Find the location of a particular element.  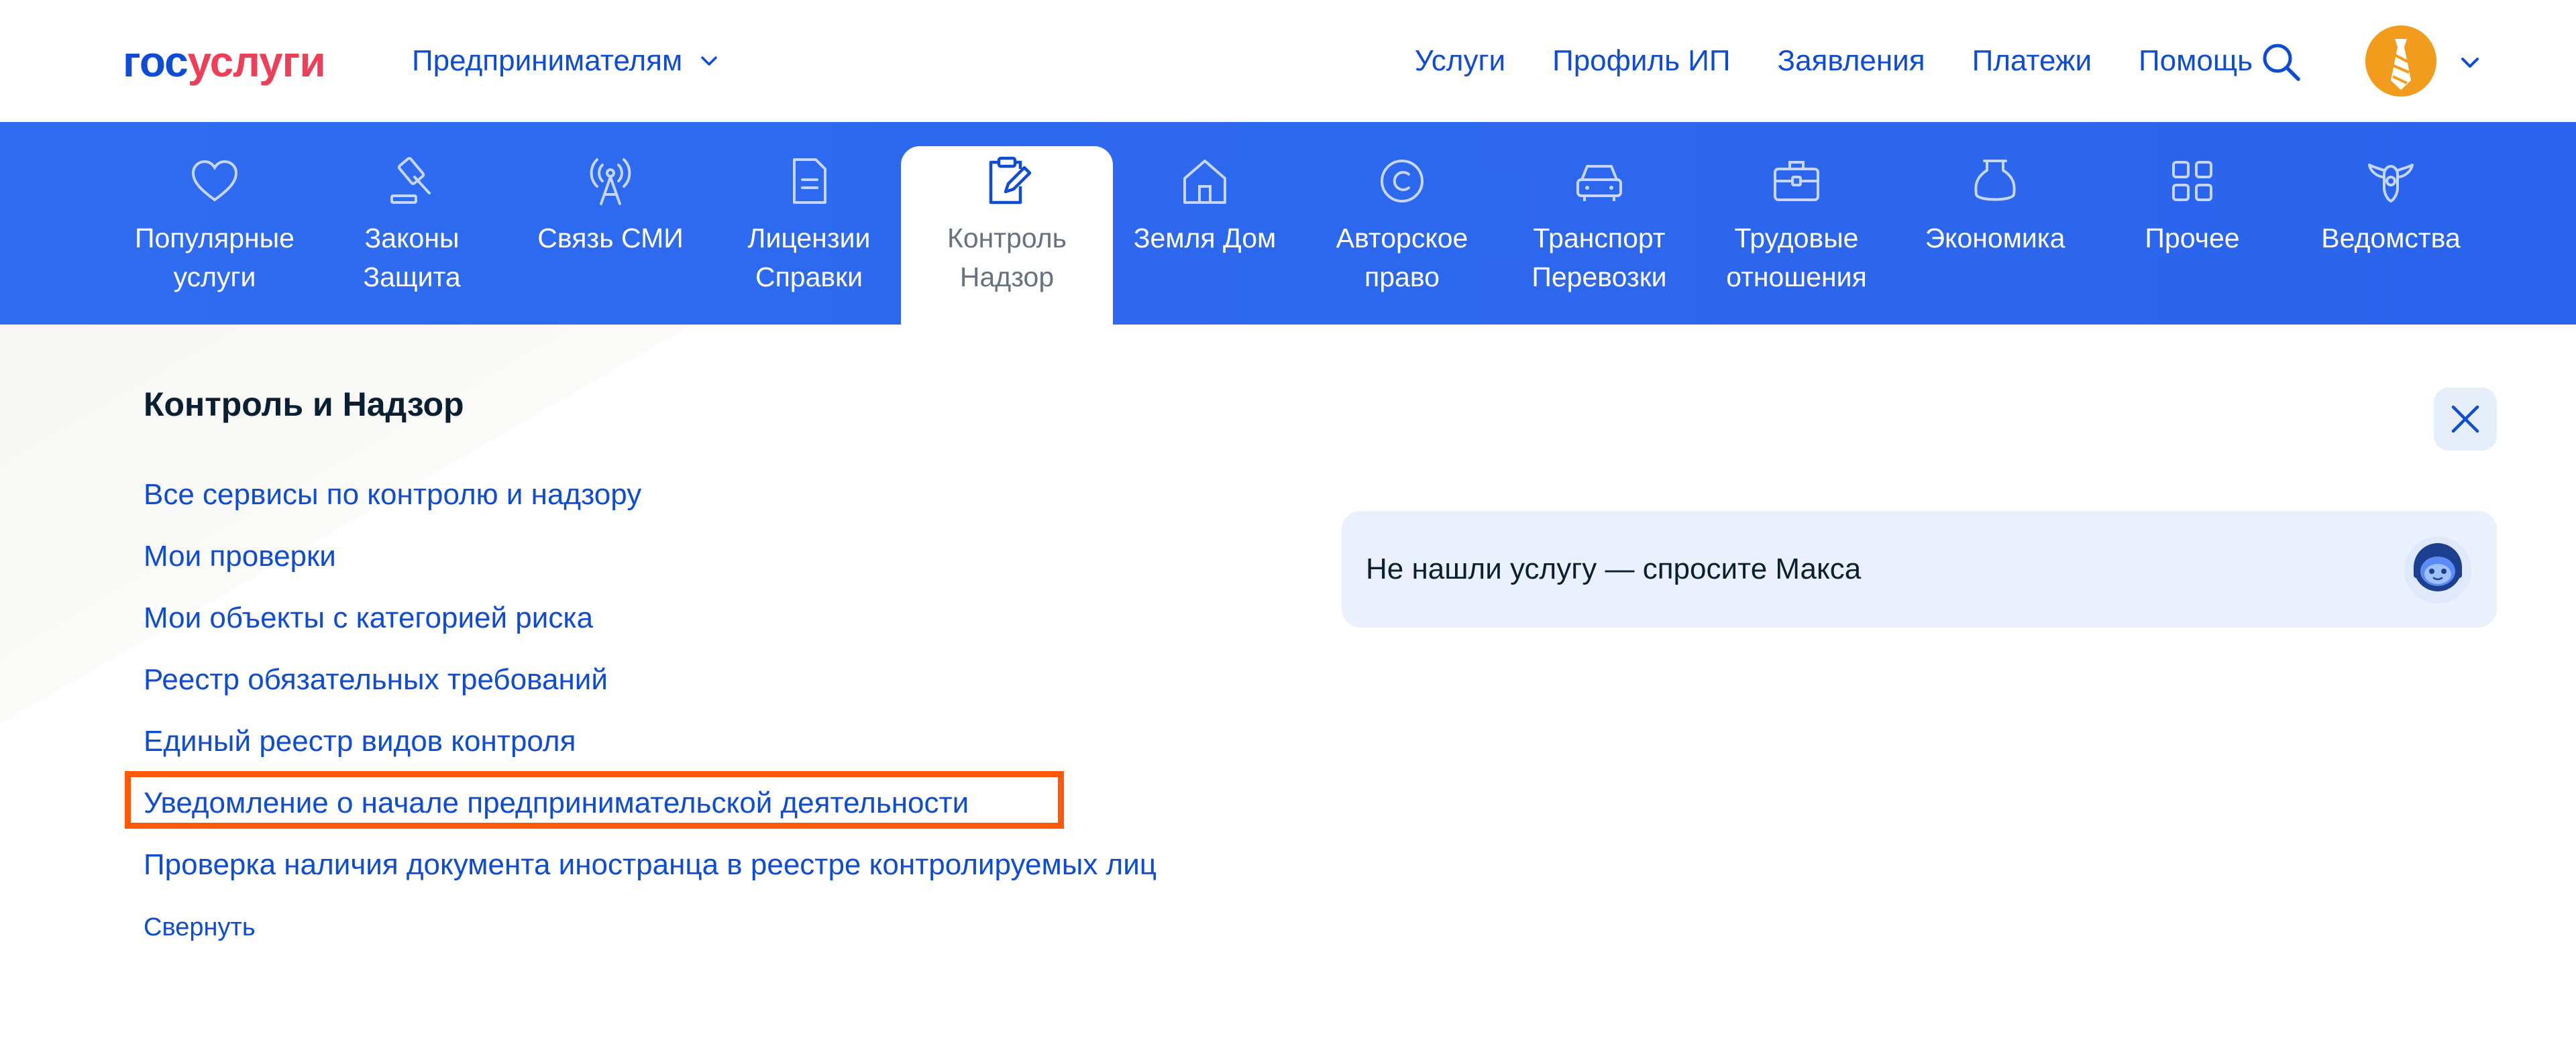

category-licenses: Лицензии Справки is located at coordinates (809, 235).